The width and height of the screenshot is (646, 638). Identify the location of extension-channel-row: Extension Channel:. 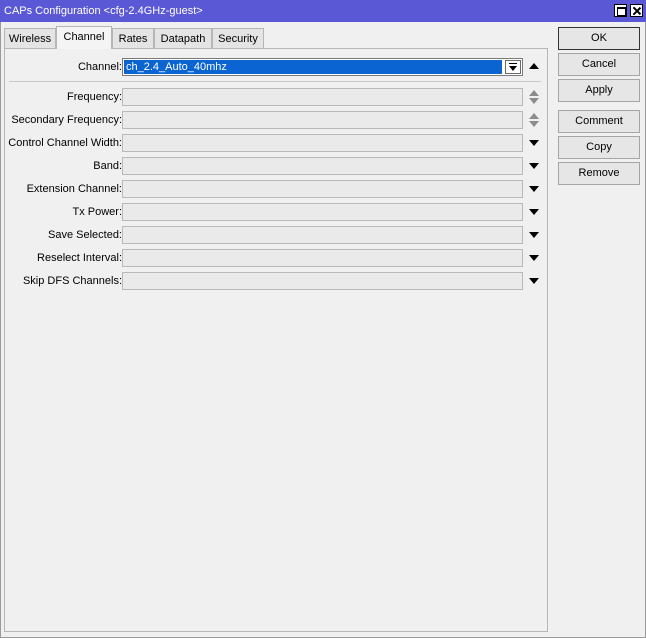
(277, 189).